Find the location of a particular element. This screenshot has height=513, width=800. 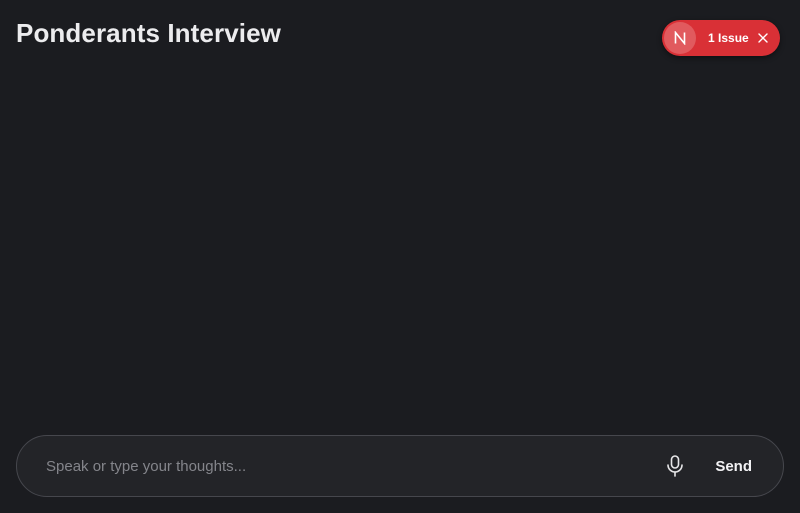

page-title: Ponderants Interview is located at coordinates (148, 33).